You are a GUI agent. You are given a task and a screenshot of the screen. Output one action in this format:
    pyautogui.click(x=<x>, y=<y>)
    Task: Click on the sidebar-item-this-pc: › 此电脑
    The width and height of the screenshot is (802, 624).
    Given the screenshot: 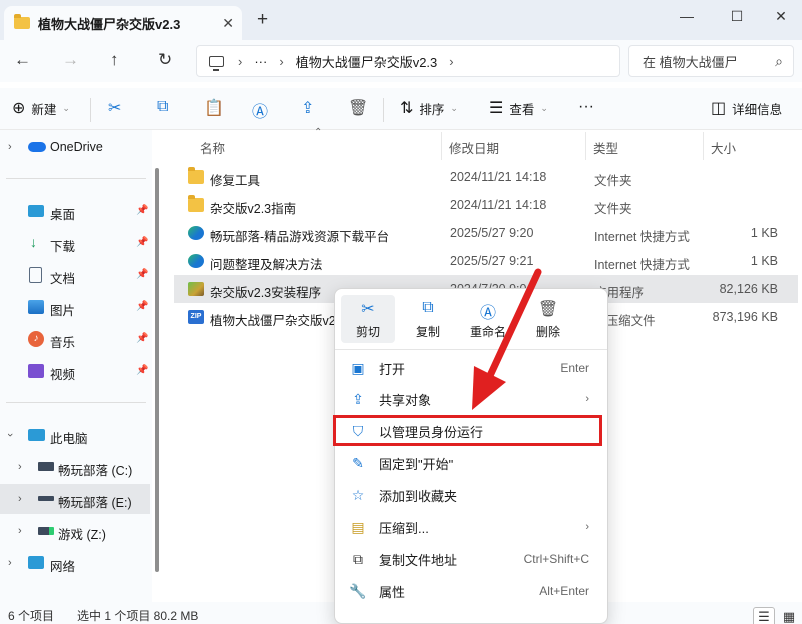 What is the action you would take?
    pyautogui.click(x=75, y=435)
    